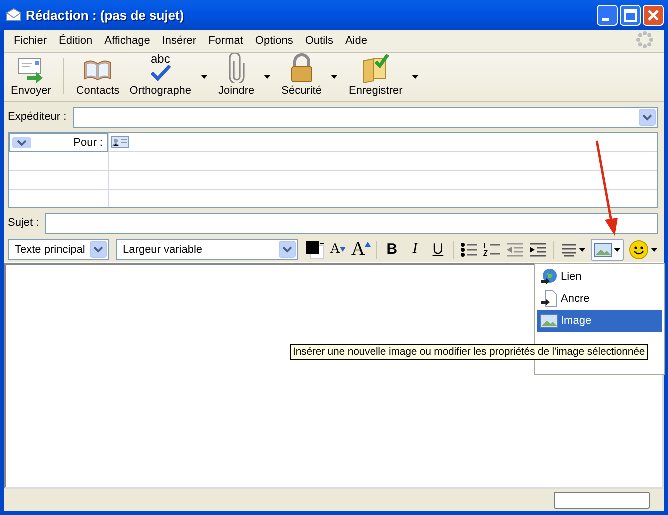 The image size is (668, 515). I want to click on align-icon, so click(568, 249).